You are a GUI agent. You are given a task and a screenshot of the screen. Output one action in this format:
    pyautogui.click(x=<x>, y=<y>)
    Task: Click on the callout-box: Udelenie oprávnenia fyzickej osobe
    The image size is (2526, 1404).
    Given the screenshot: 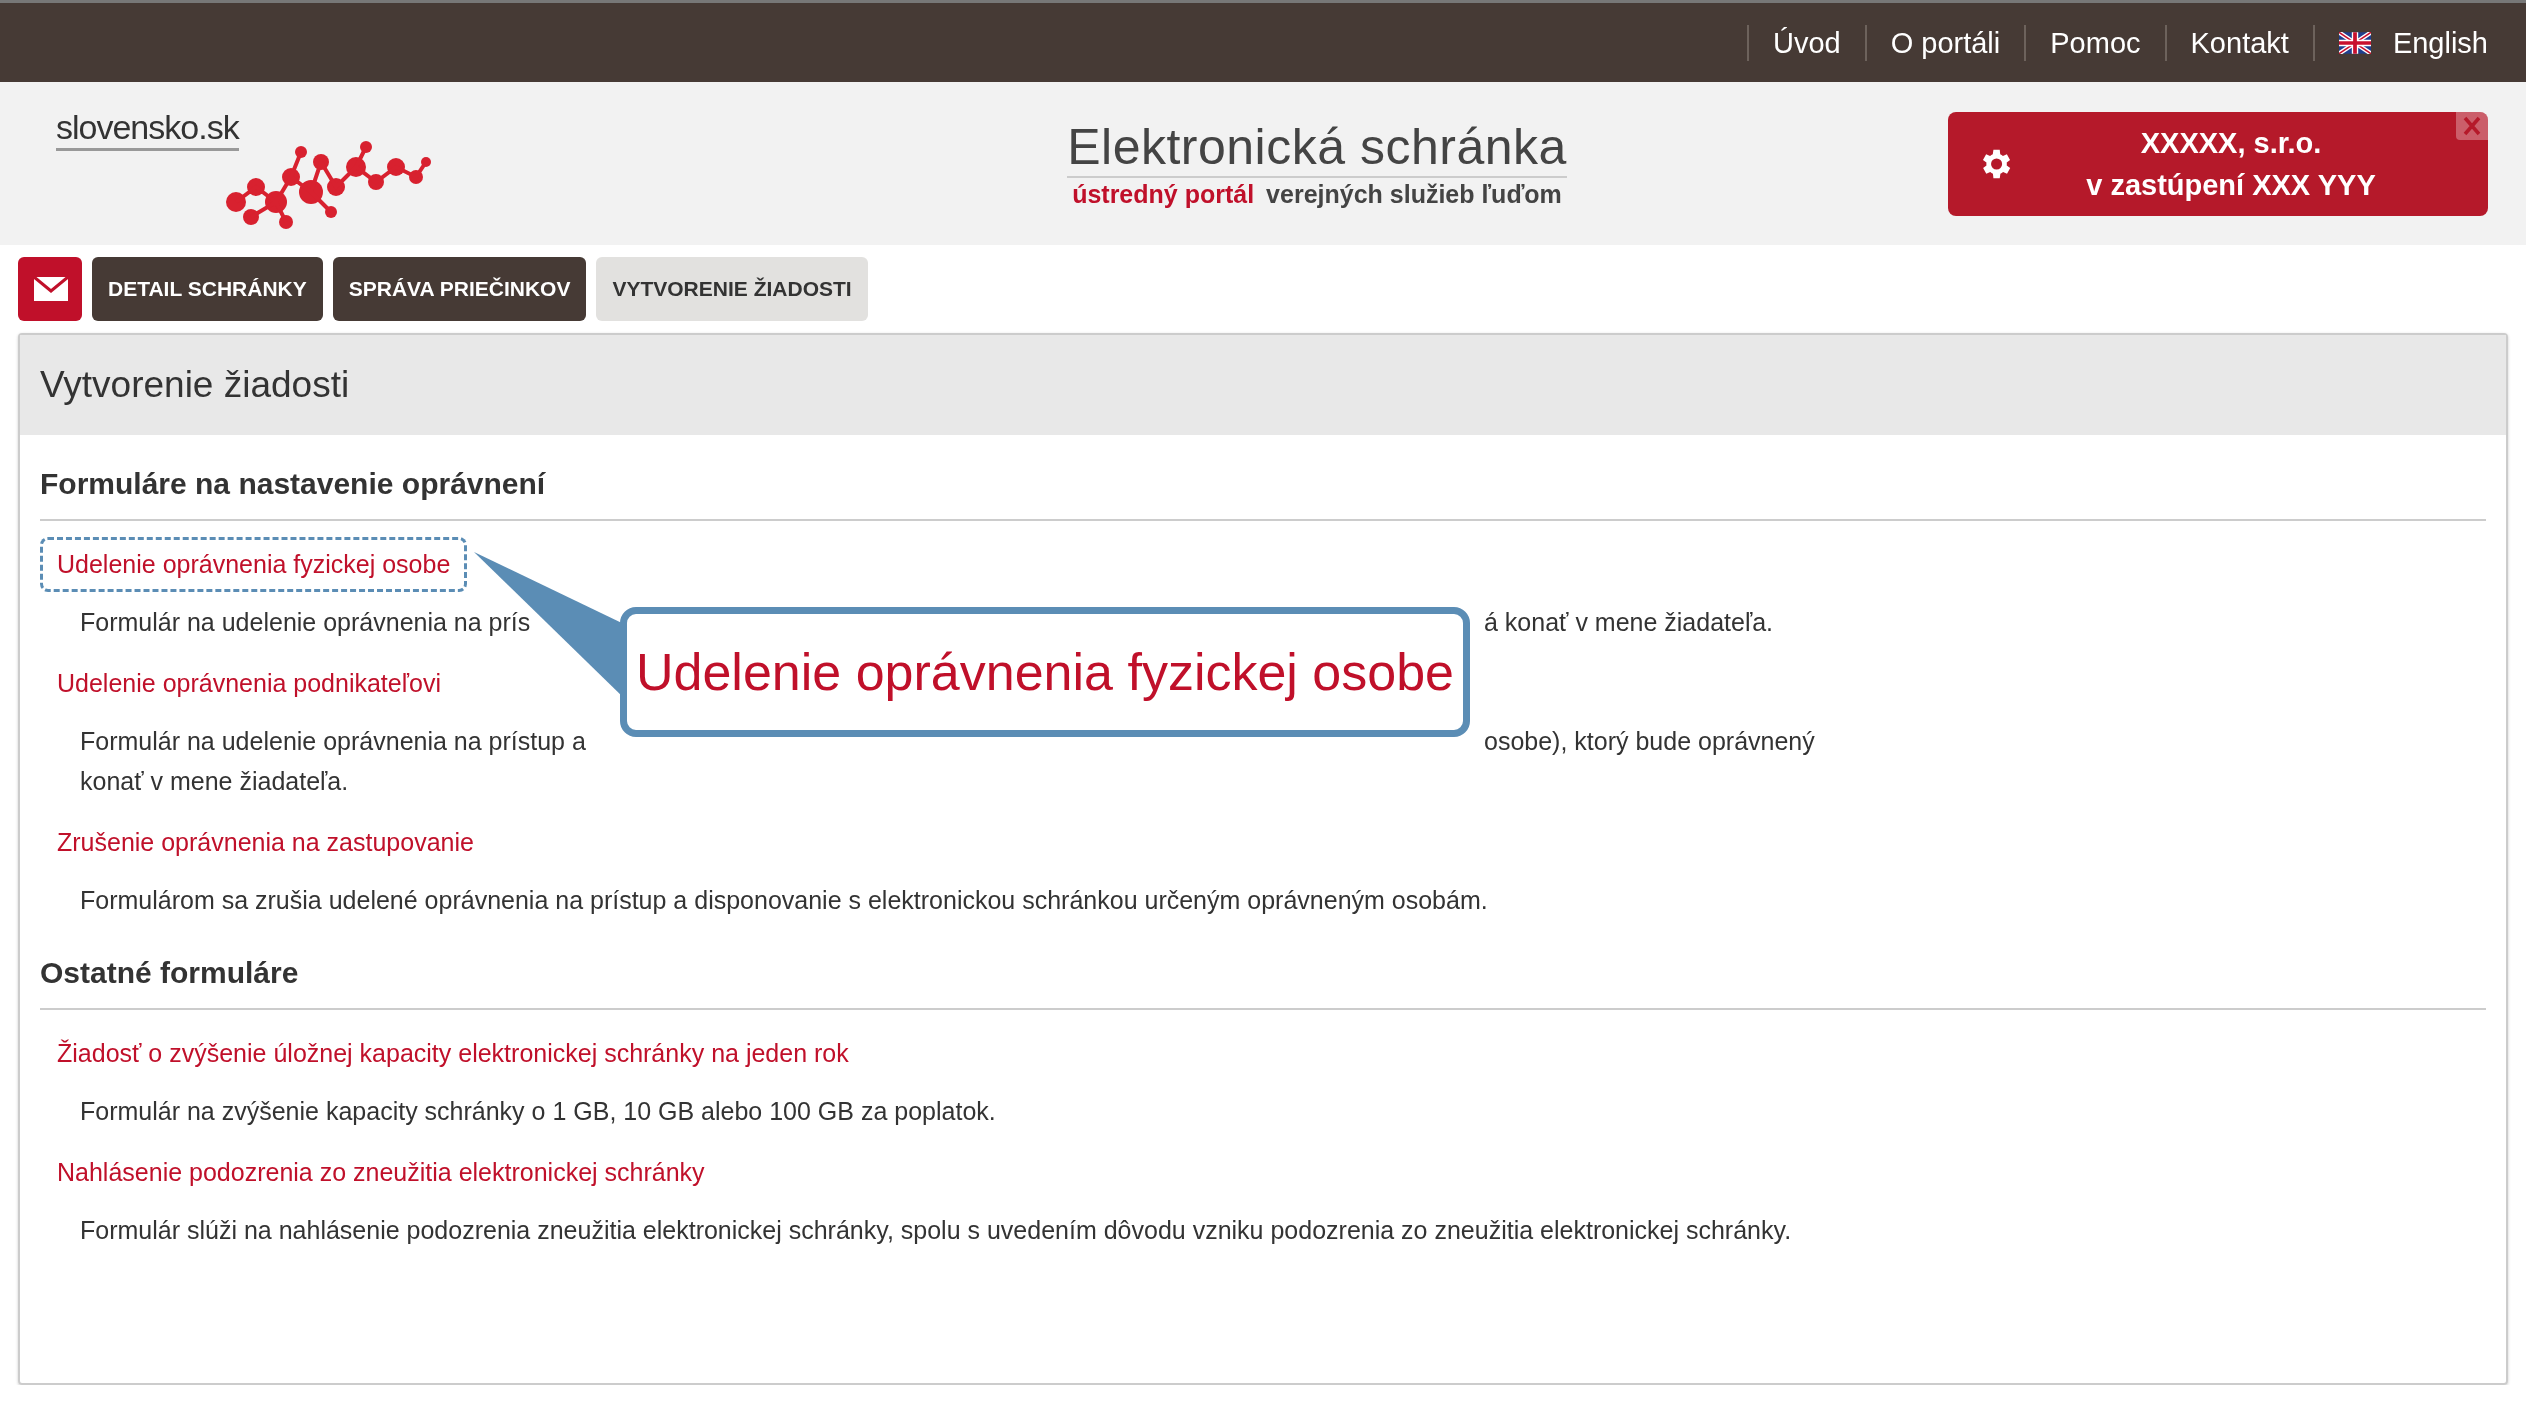 What is the action you would take?
    pyautogui.click(x=1045, y=672)
    